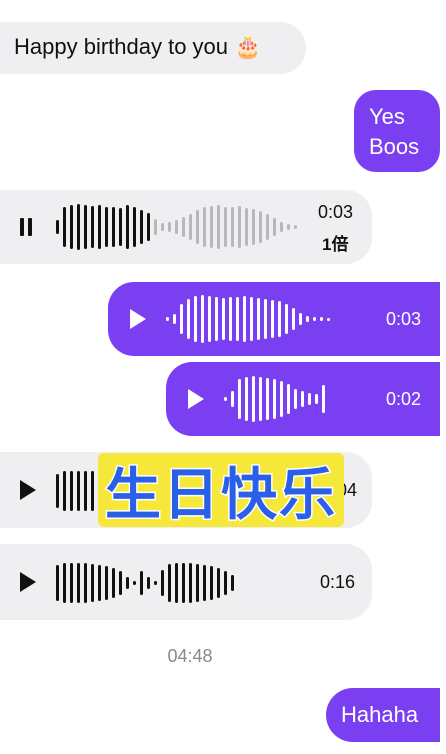  What do you see at coordinates (335, 242) in the screenshot?
I see `playback-speed-label: 1倍` at bounding box center [335, 242].